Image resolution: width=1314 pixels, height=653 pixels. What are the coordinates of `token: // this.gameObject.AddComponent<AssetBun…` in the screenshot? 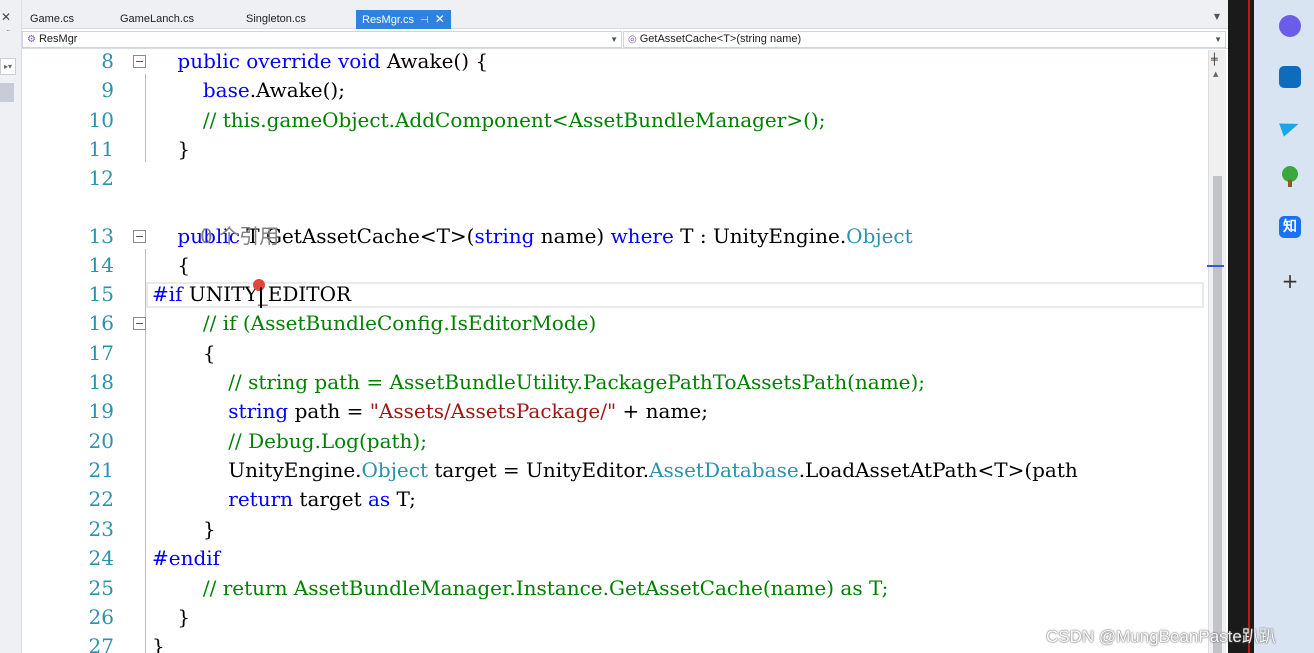 It's located at (489, 120).